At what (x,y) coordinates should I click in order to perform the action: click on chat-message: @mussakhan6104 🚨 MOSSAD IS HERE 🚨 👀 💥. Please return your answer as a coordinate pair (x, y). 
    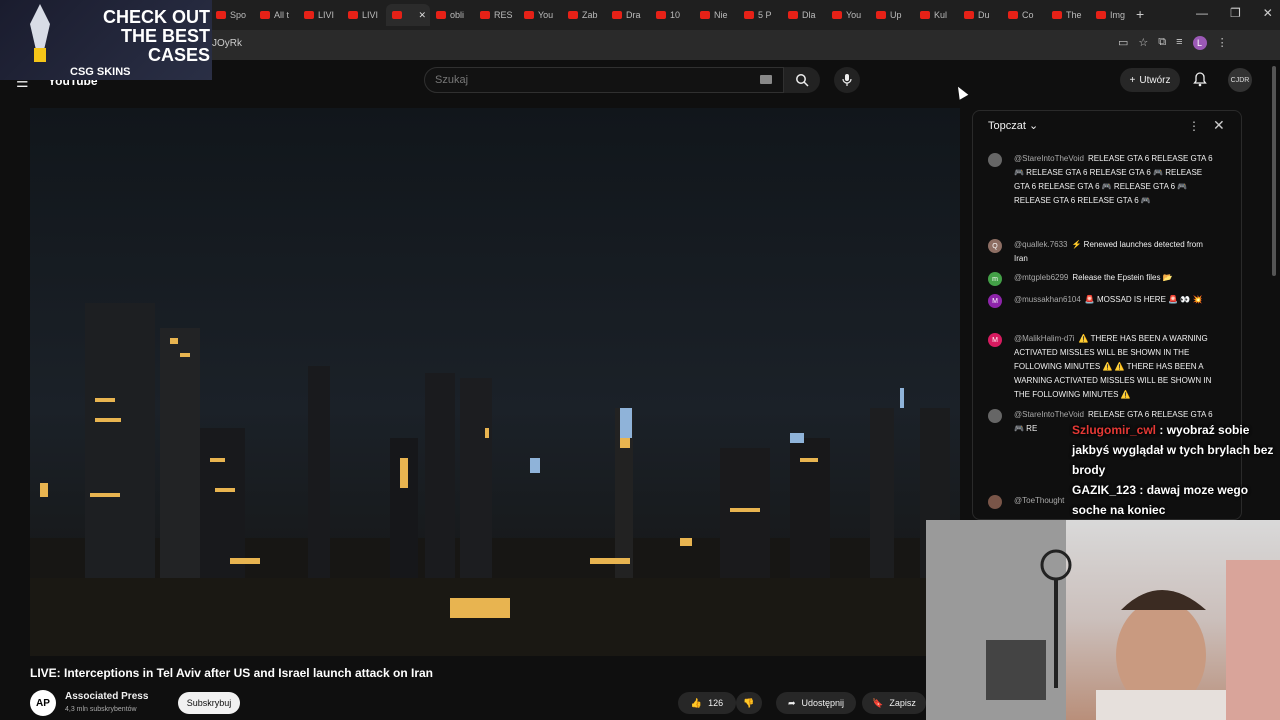
    Looking at the image, I should click on (1114, 300).